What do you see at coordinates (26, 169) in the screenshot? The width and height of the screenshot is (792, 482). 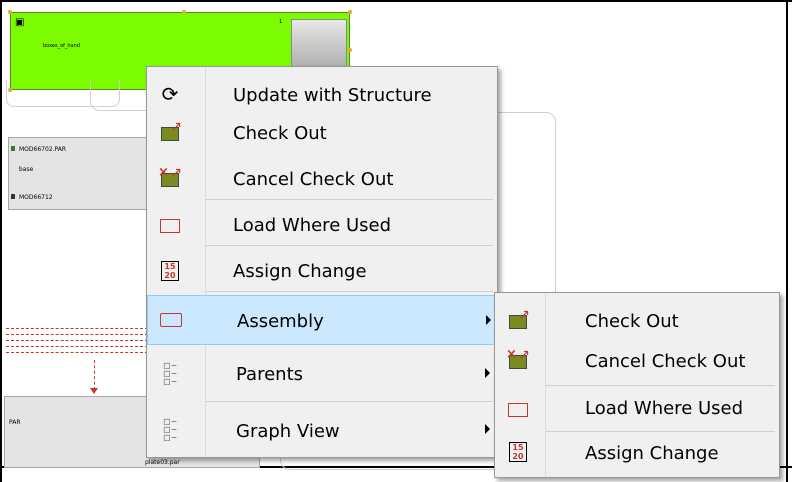 I see `part-node-desc: base` at bounding box center [26, 169].